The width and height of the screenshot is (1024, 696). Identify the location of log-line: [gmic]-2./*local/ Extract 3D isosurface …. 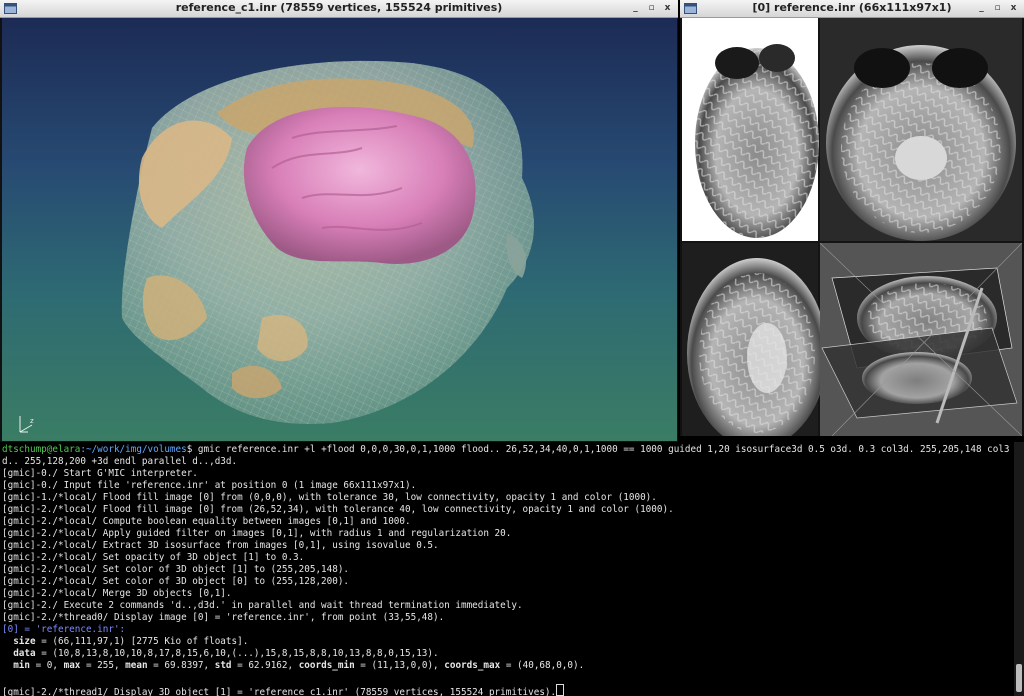
(220, 545).